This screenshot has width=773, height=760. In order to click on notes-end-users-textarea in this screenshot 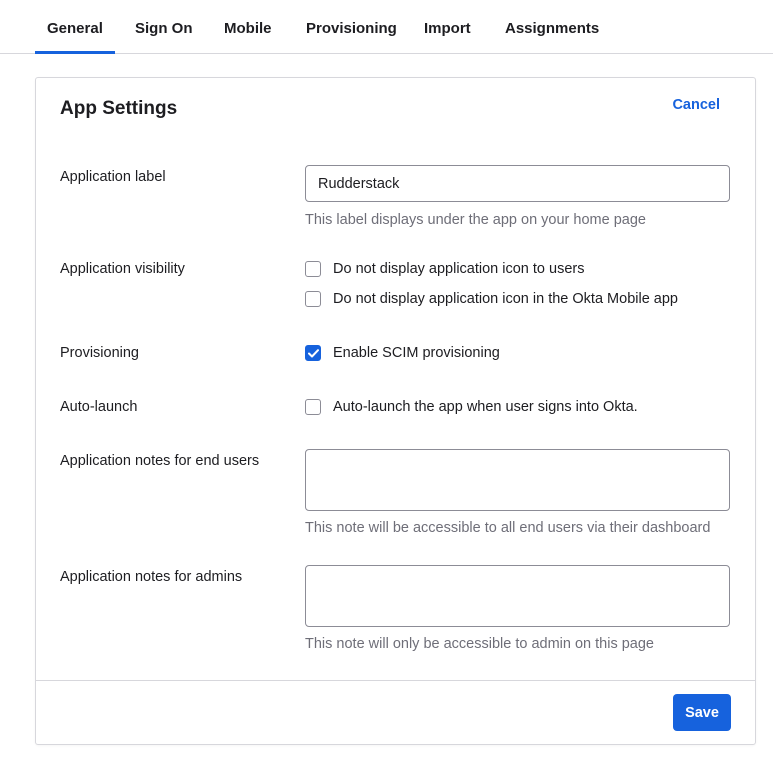, I will do `click(517, 480)`.